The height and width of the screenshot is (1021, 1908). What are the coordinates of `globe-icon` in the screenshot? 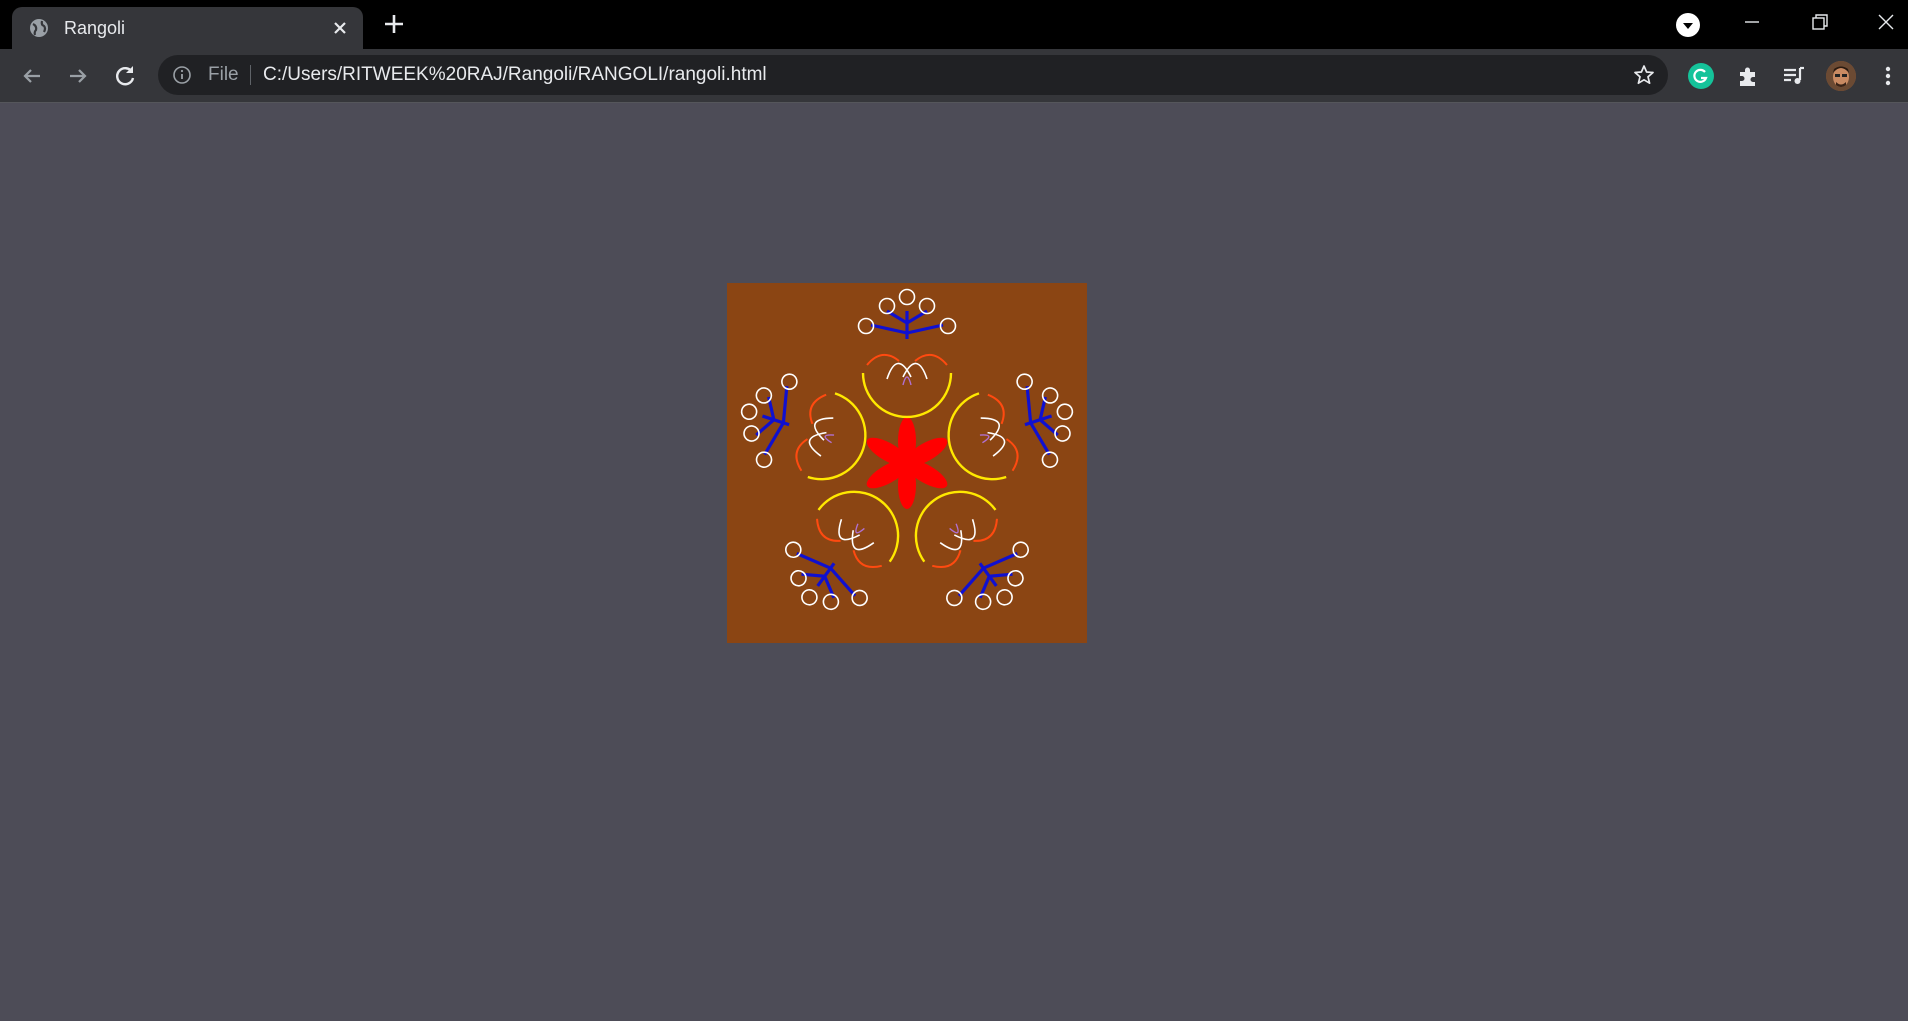 It's located at (39, 28).